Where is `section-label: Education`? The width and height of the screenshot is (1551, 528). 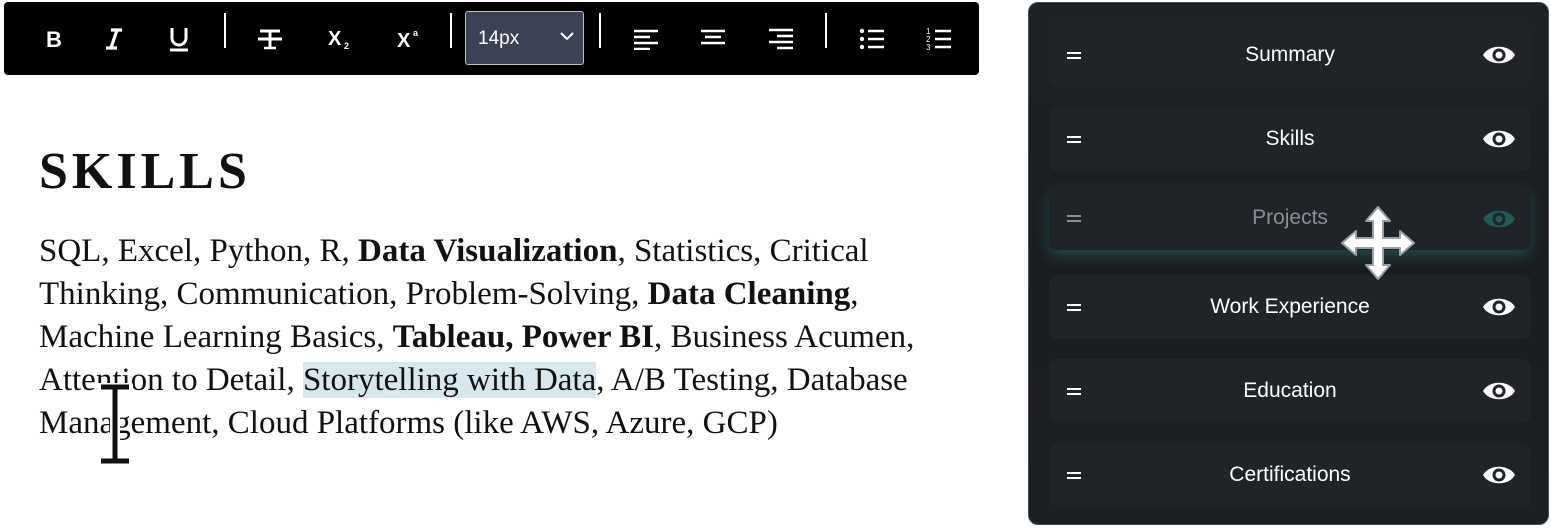 section-label: Education is located at coordinates (1290, 390).